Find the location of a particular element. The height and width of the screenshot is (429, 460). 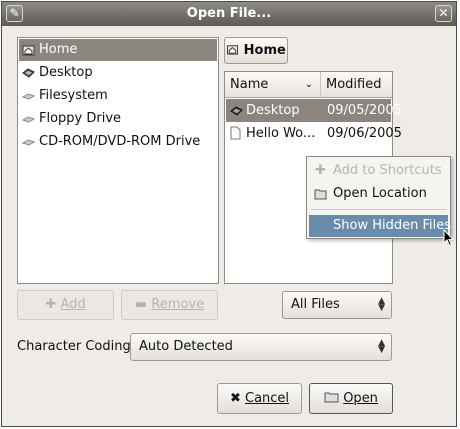

place-label: CD-ROM/DVD-ROM Drive is located at coordinates (120, 141).